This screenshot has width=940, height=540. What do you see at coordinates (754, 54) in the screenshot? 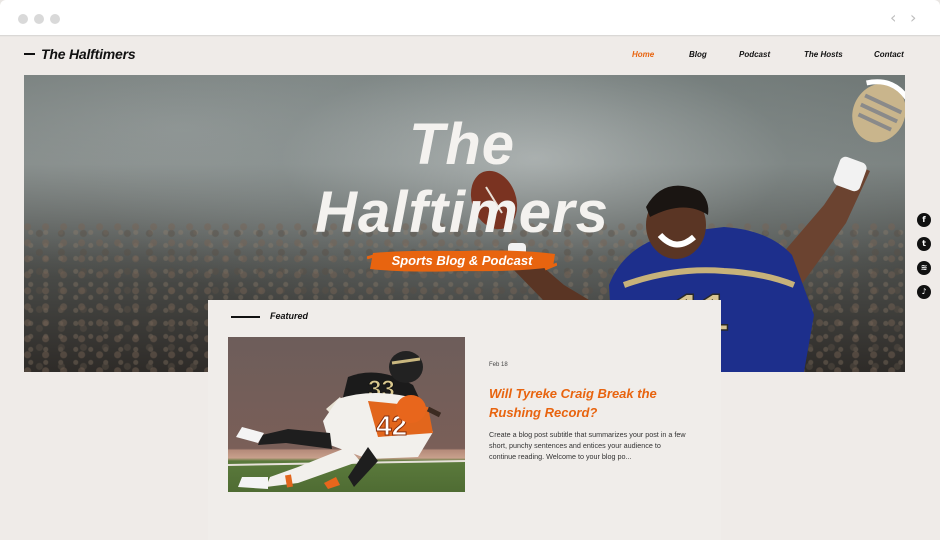
I see `nav-podcast: Podcast` at bounding box center [754, 54].